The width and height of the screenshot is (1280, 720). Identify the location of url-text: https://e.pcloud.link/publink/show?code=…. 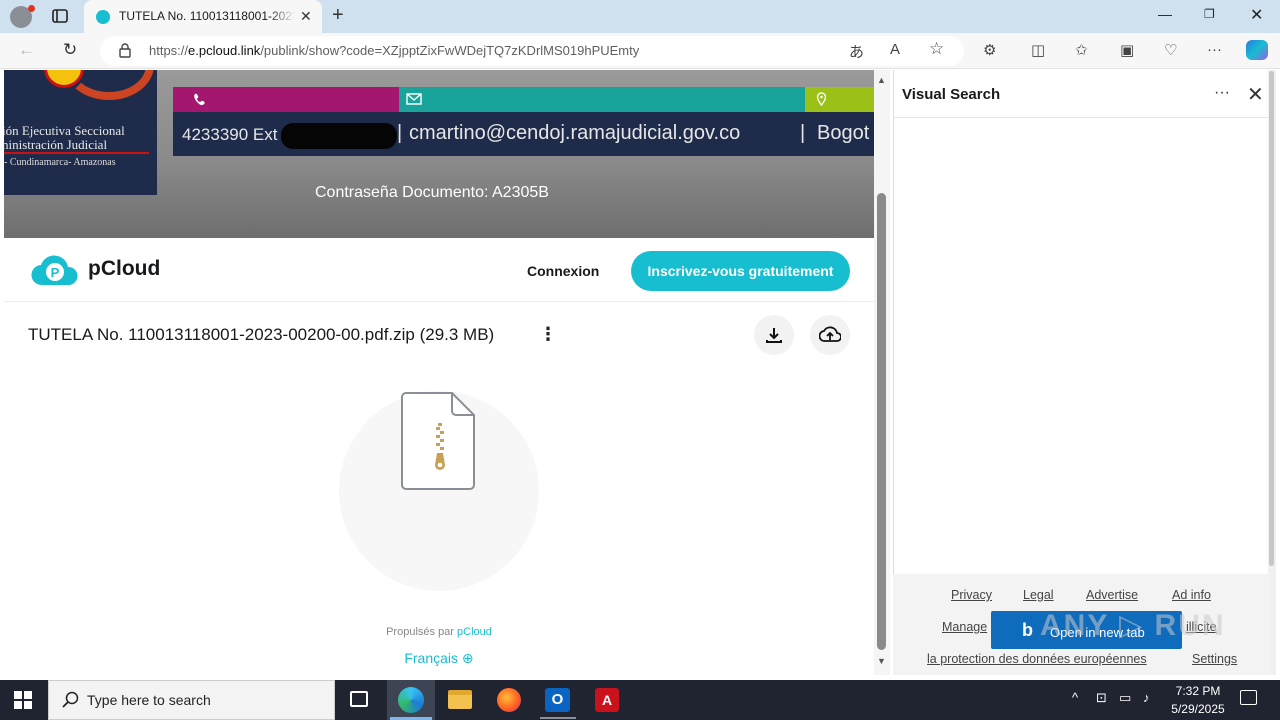
(394, 50).